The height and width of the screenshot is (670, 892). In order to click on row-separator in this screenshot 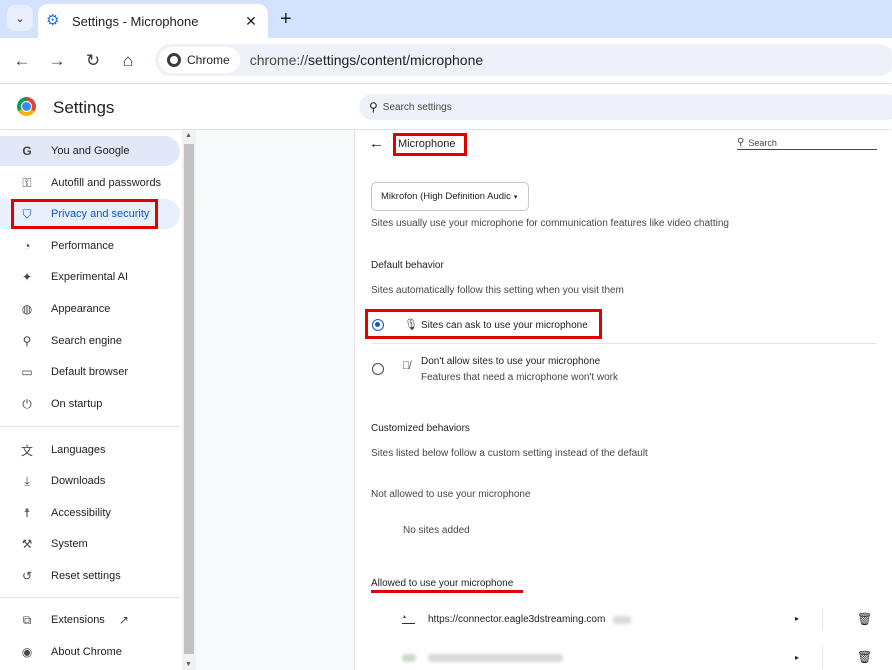, I will do `click(822, 619)`.